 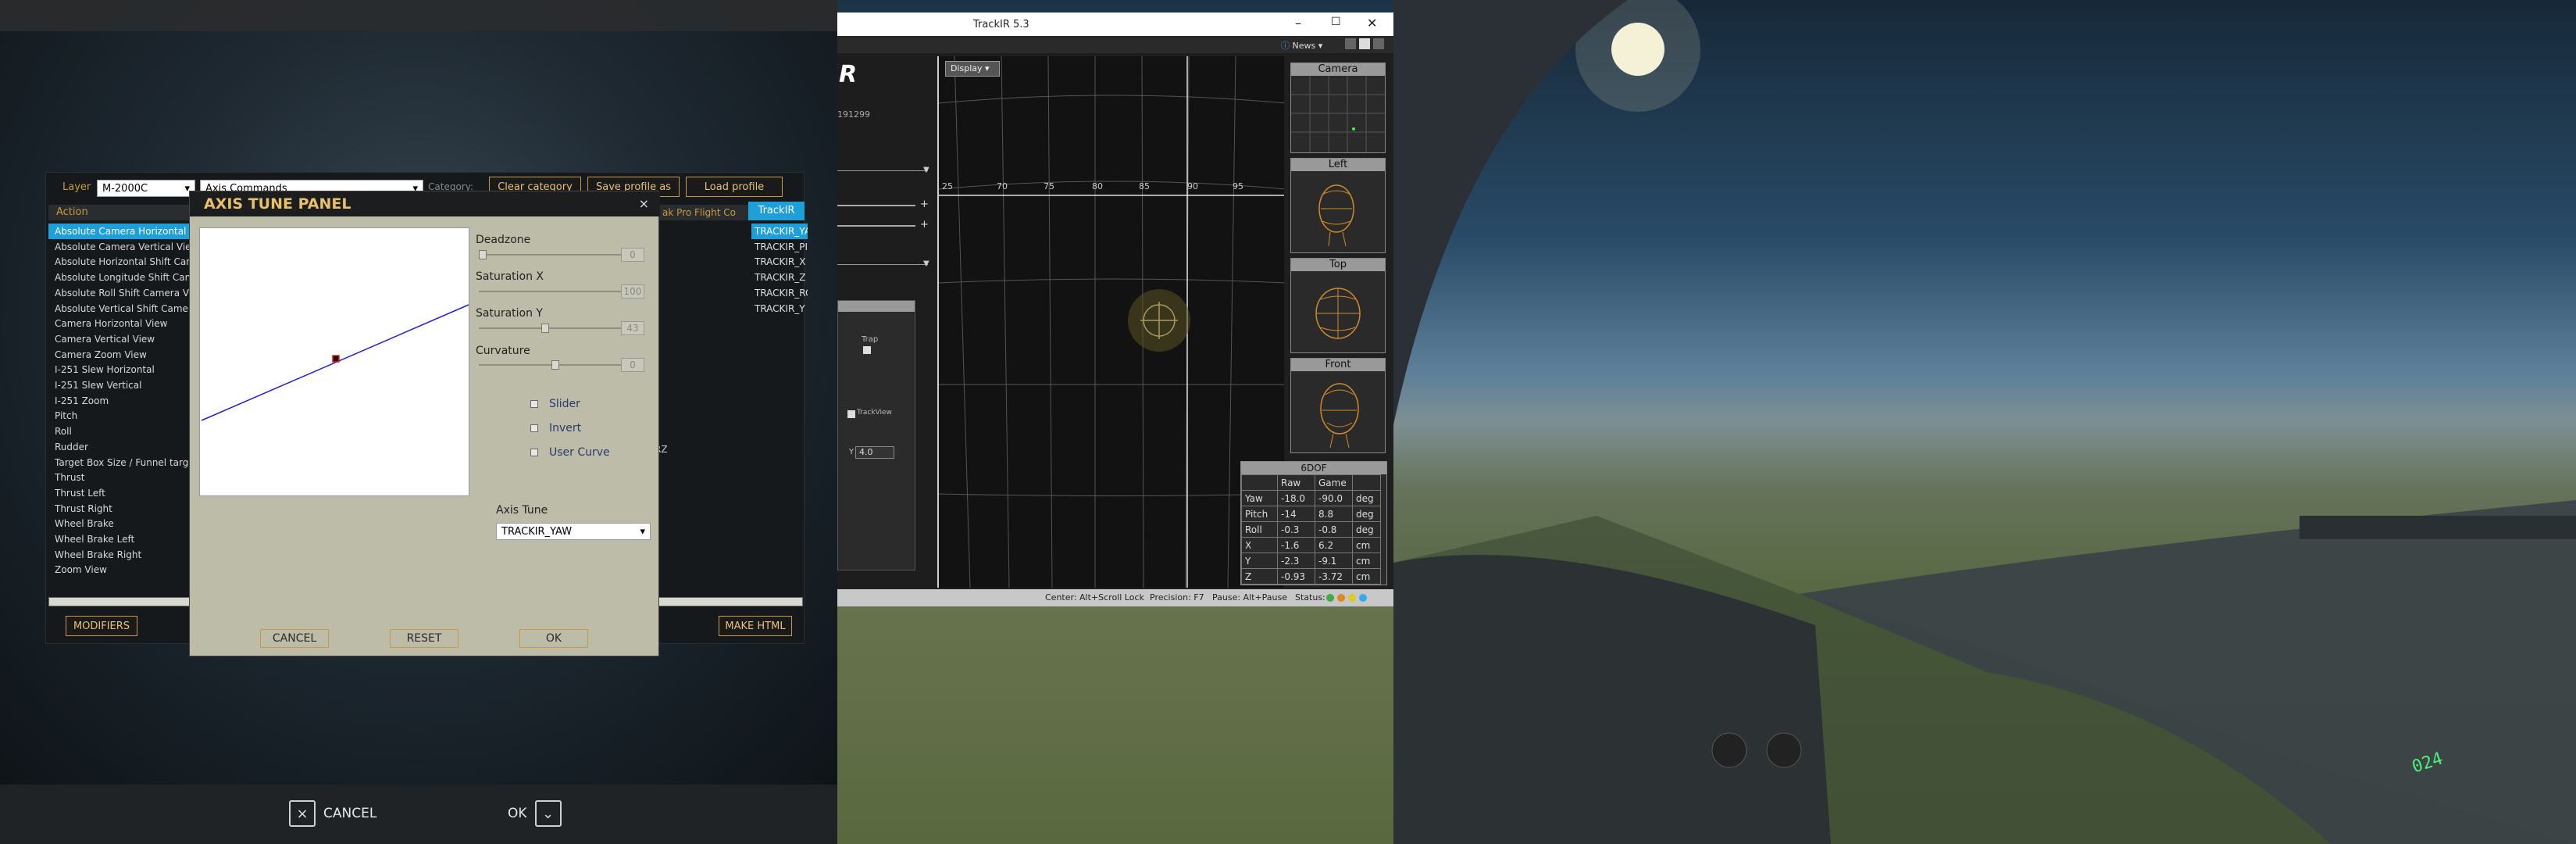 I want to click on checkbox-box, so click(x=534, y=428).